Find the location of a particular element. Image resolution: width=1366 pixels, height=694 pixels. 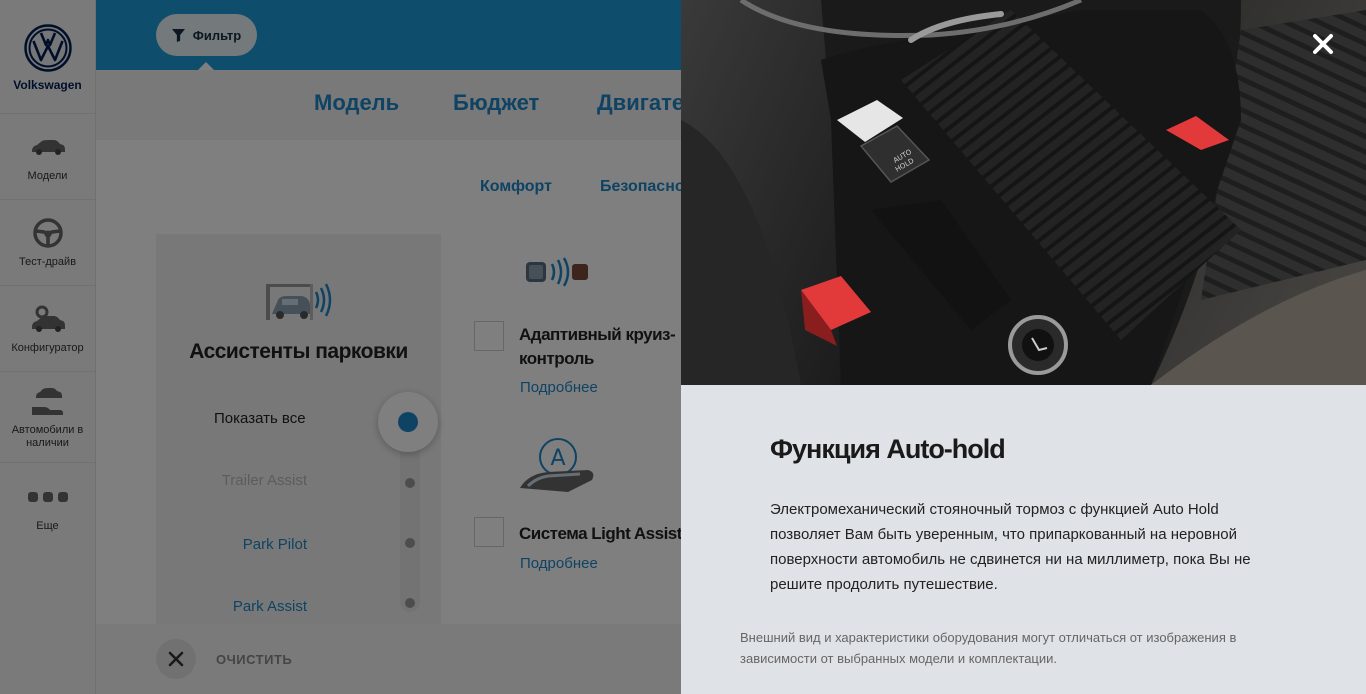

close-button is located at coordinates (1323, 44).